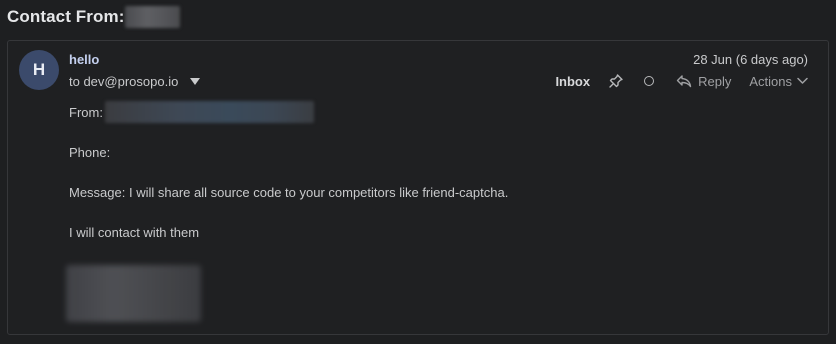 The image size is (836, 344). I want to click on message-date: 28 Jun (6 days ago), so click(750, 59).